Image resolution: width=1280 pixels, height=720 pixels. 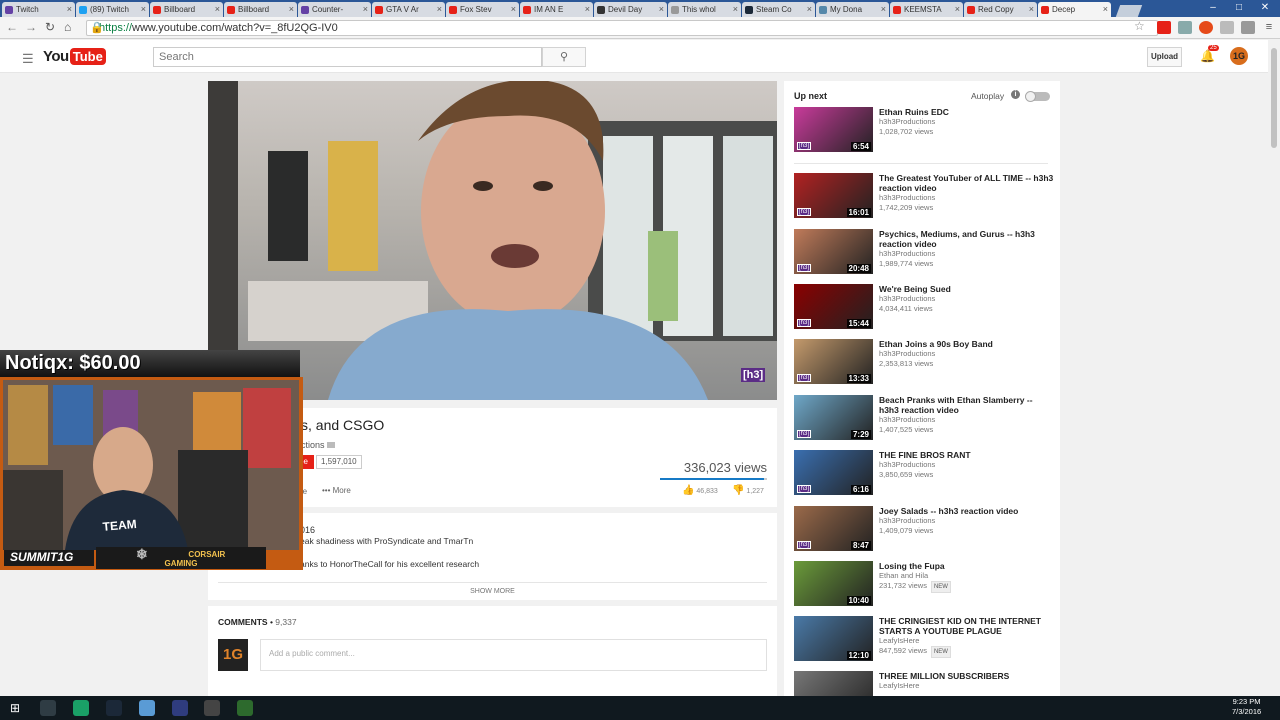 I want to click on more-button: ••• More, so click(x=336, y=490).